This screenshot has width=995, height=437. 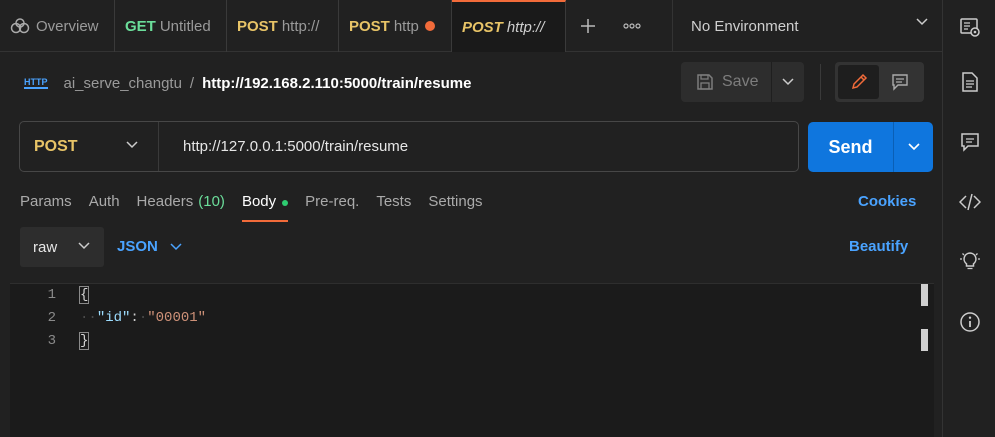 I want to click on tab-pre-request: Pre-req., so click(x=332, y=206).